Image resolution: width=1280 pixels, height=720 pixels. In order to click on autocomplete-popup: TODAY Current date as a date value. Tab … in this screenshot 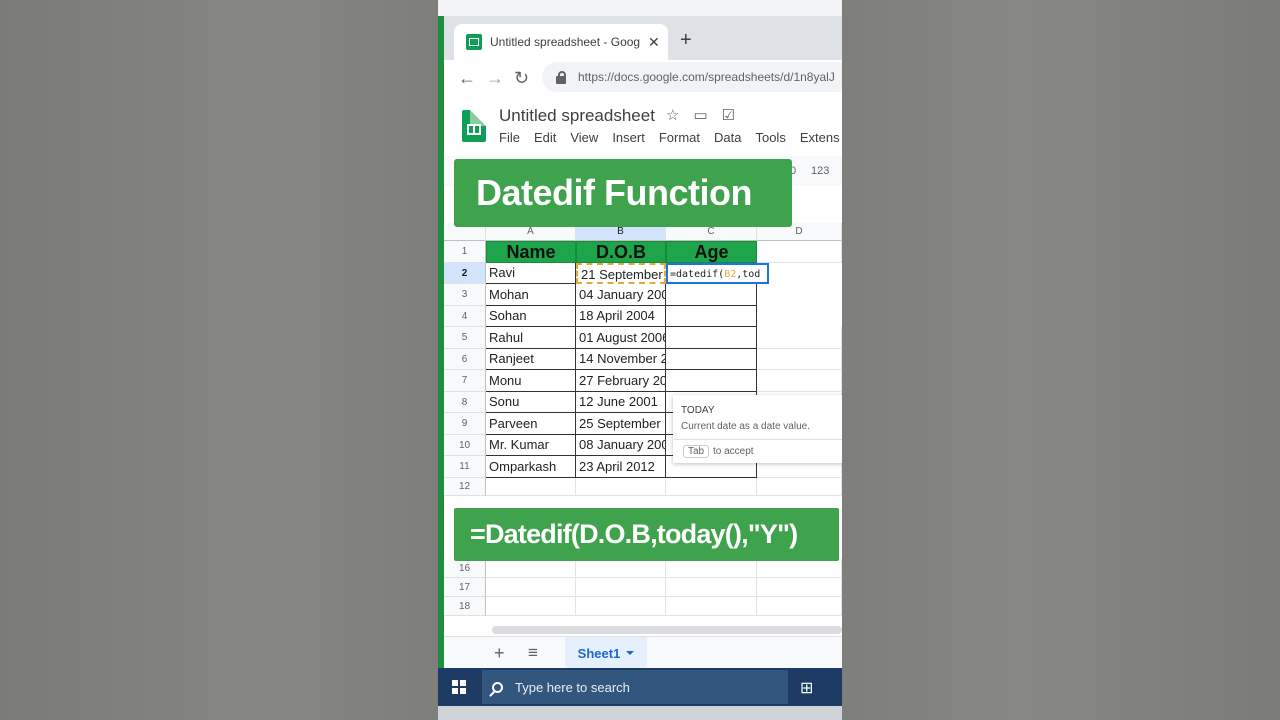, I will do `click(757, 429)`.